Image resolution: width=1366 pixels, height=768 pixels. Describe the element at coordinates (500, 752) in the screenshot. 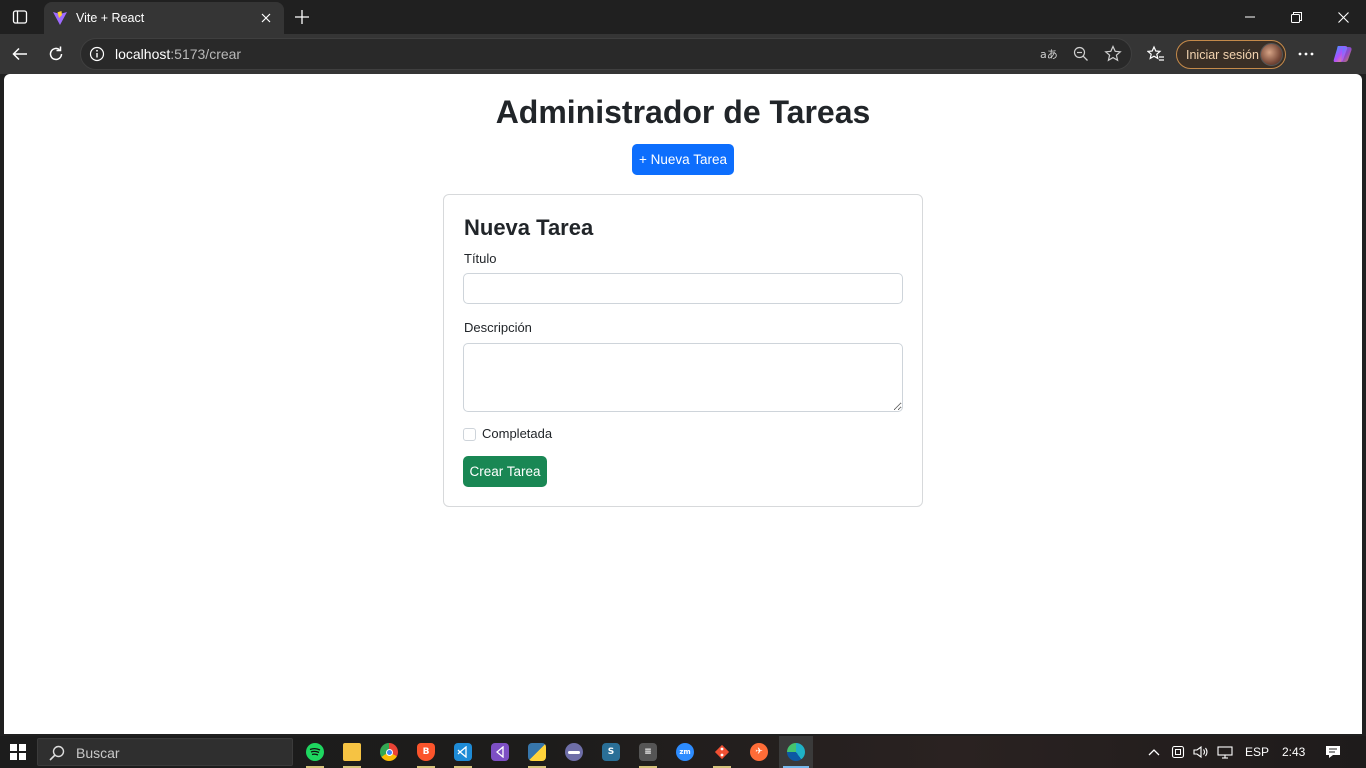

I see `visual-studio-icon` at that location.